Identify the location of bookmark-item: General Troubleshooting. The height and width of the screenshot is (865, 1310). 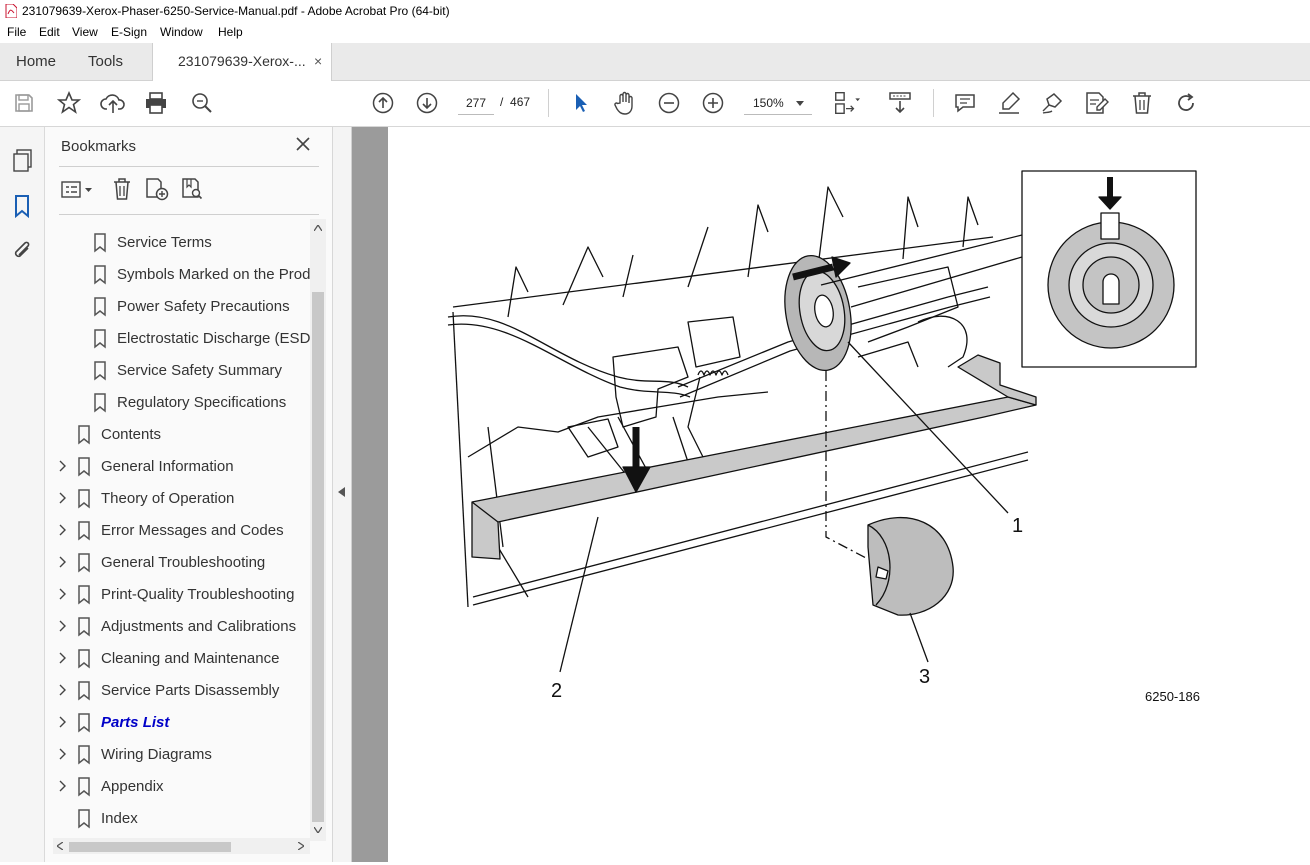
(177, 563).